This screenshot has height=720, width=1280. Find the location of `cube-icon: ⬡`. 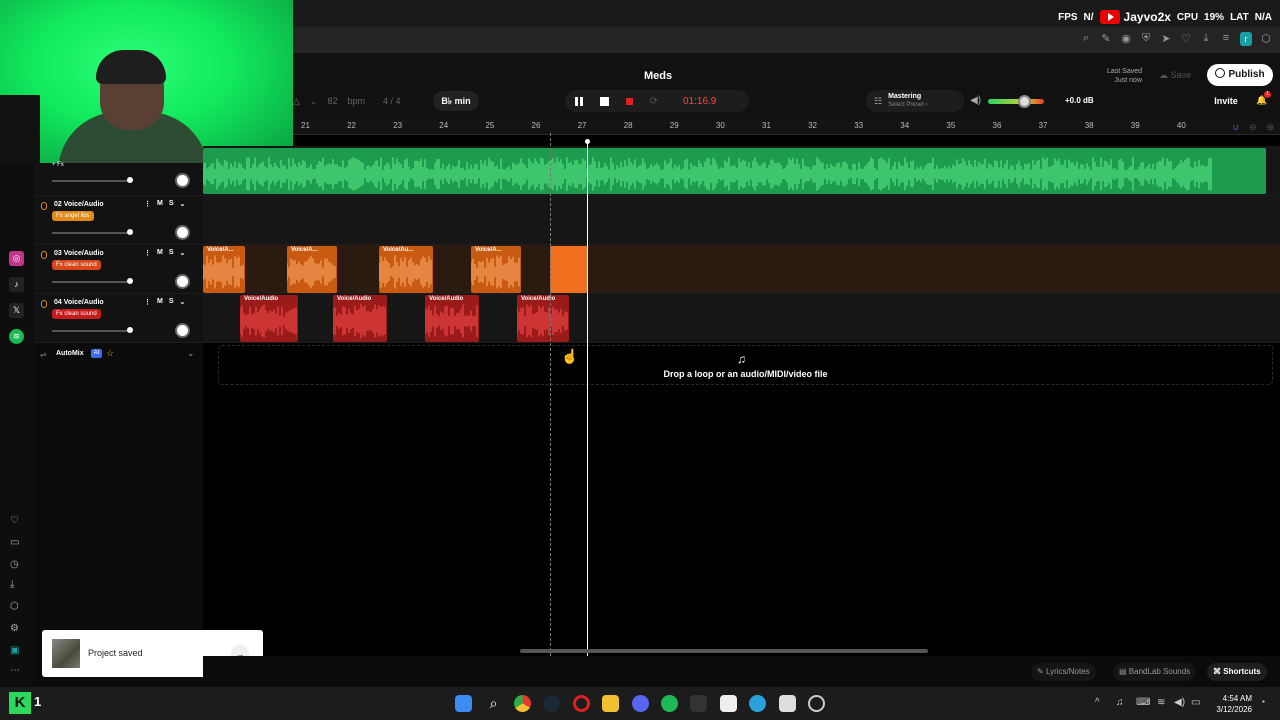

cube-icon: ⬡ is located at coordinates (1266, 39).